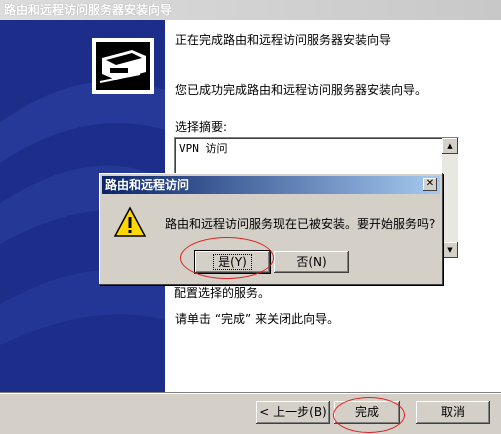  I want to click on summary-scrollbar: ▲ ▼, so click(450, 198).